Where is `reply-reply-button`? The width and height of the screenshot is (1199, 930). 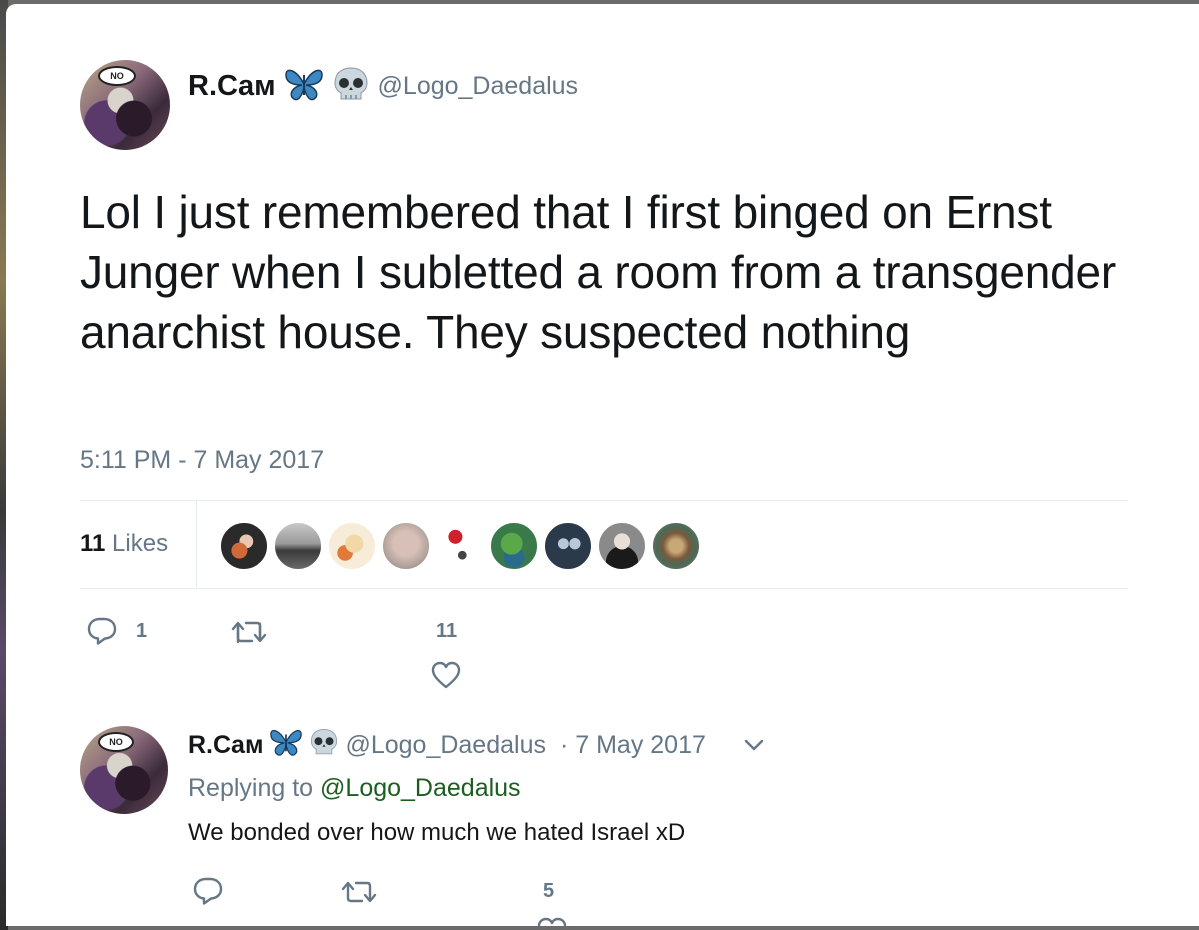
reply-reply-button is located at coordinates (208, 893).